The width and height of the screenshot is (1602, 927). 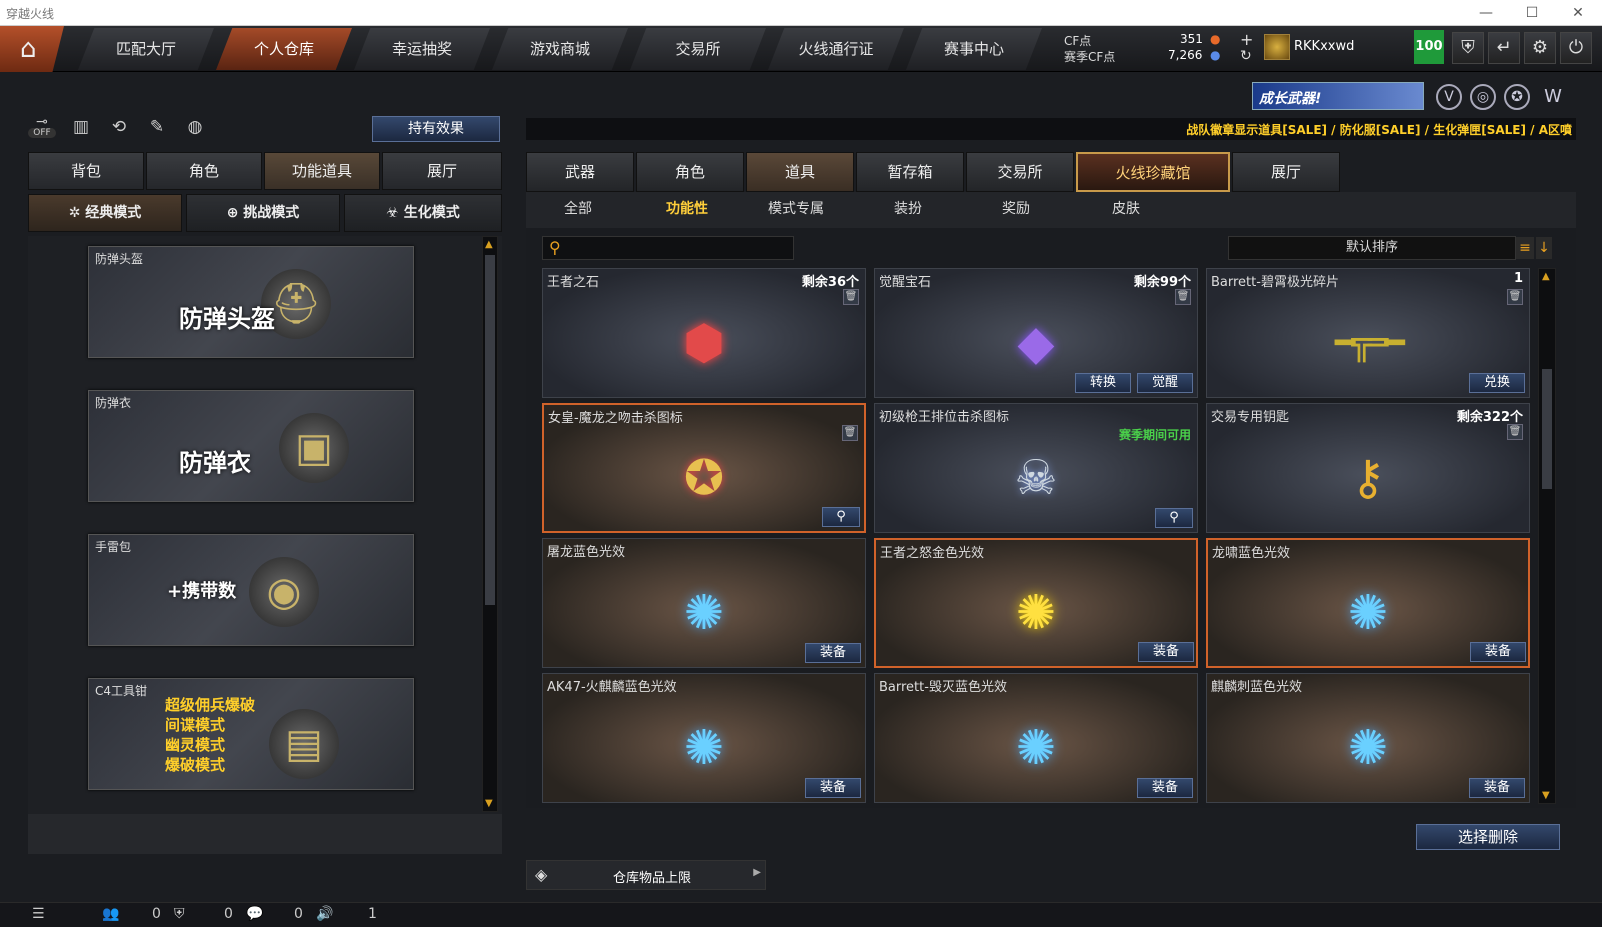 What do you see at coordinates (254, 914) in the screenshot?
I see `chat-icon: 💬` at bounding box center [254, 914].